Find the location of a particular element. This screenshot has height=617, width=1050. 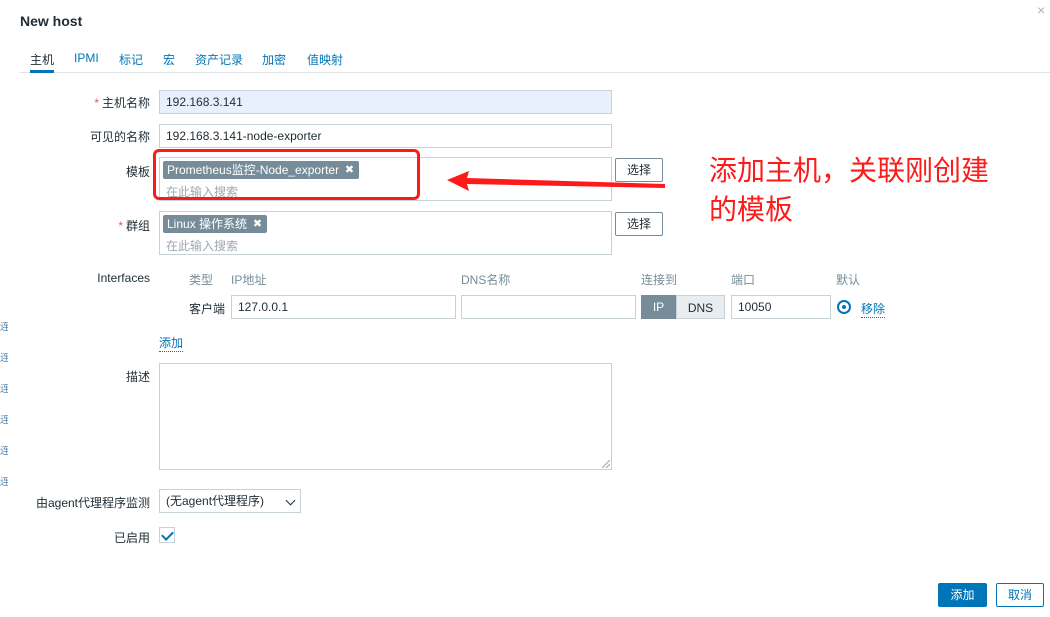

connect-dns-button: DNS is located at coordinates (700, 307).